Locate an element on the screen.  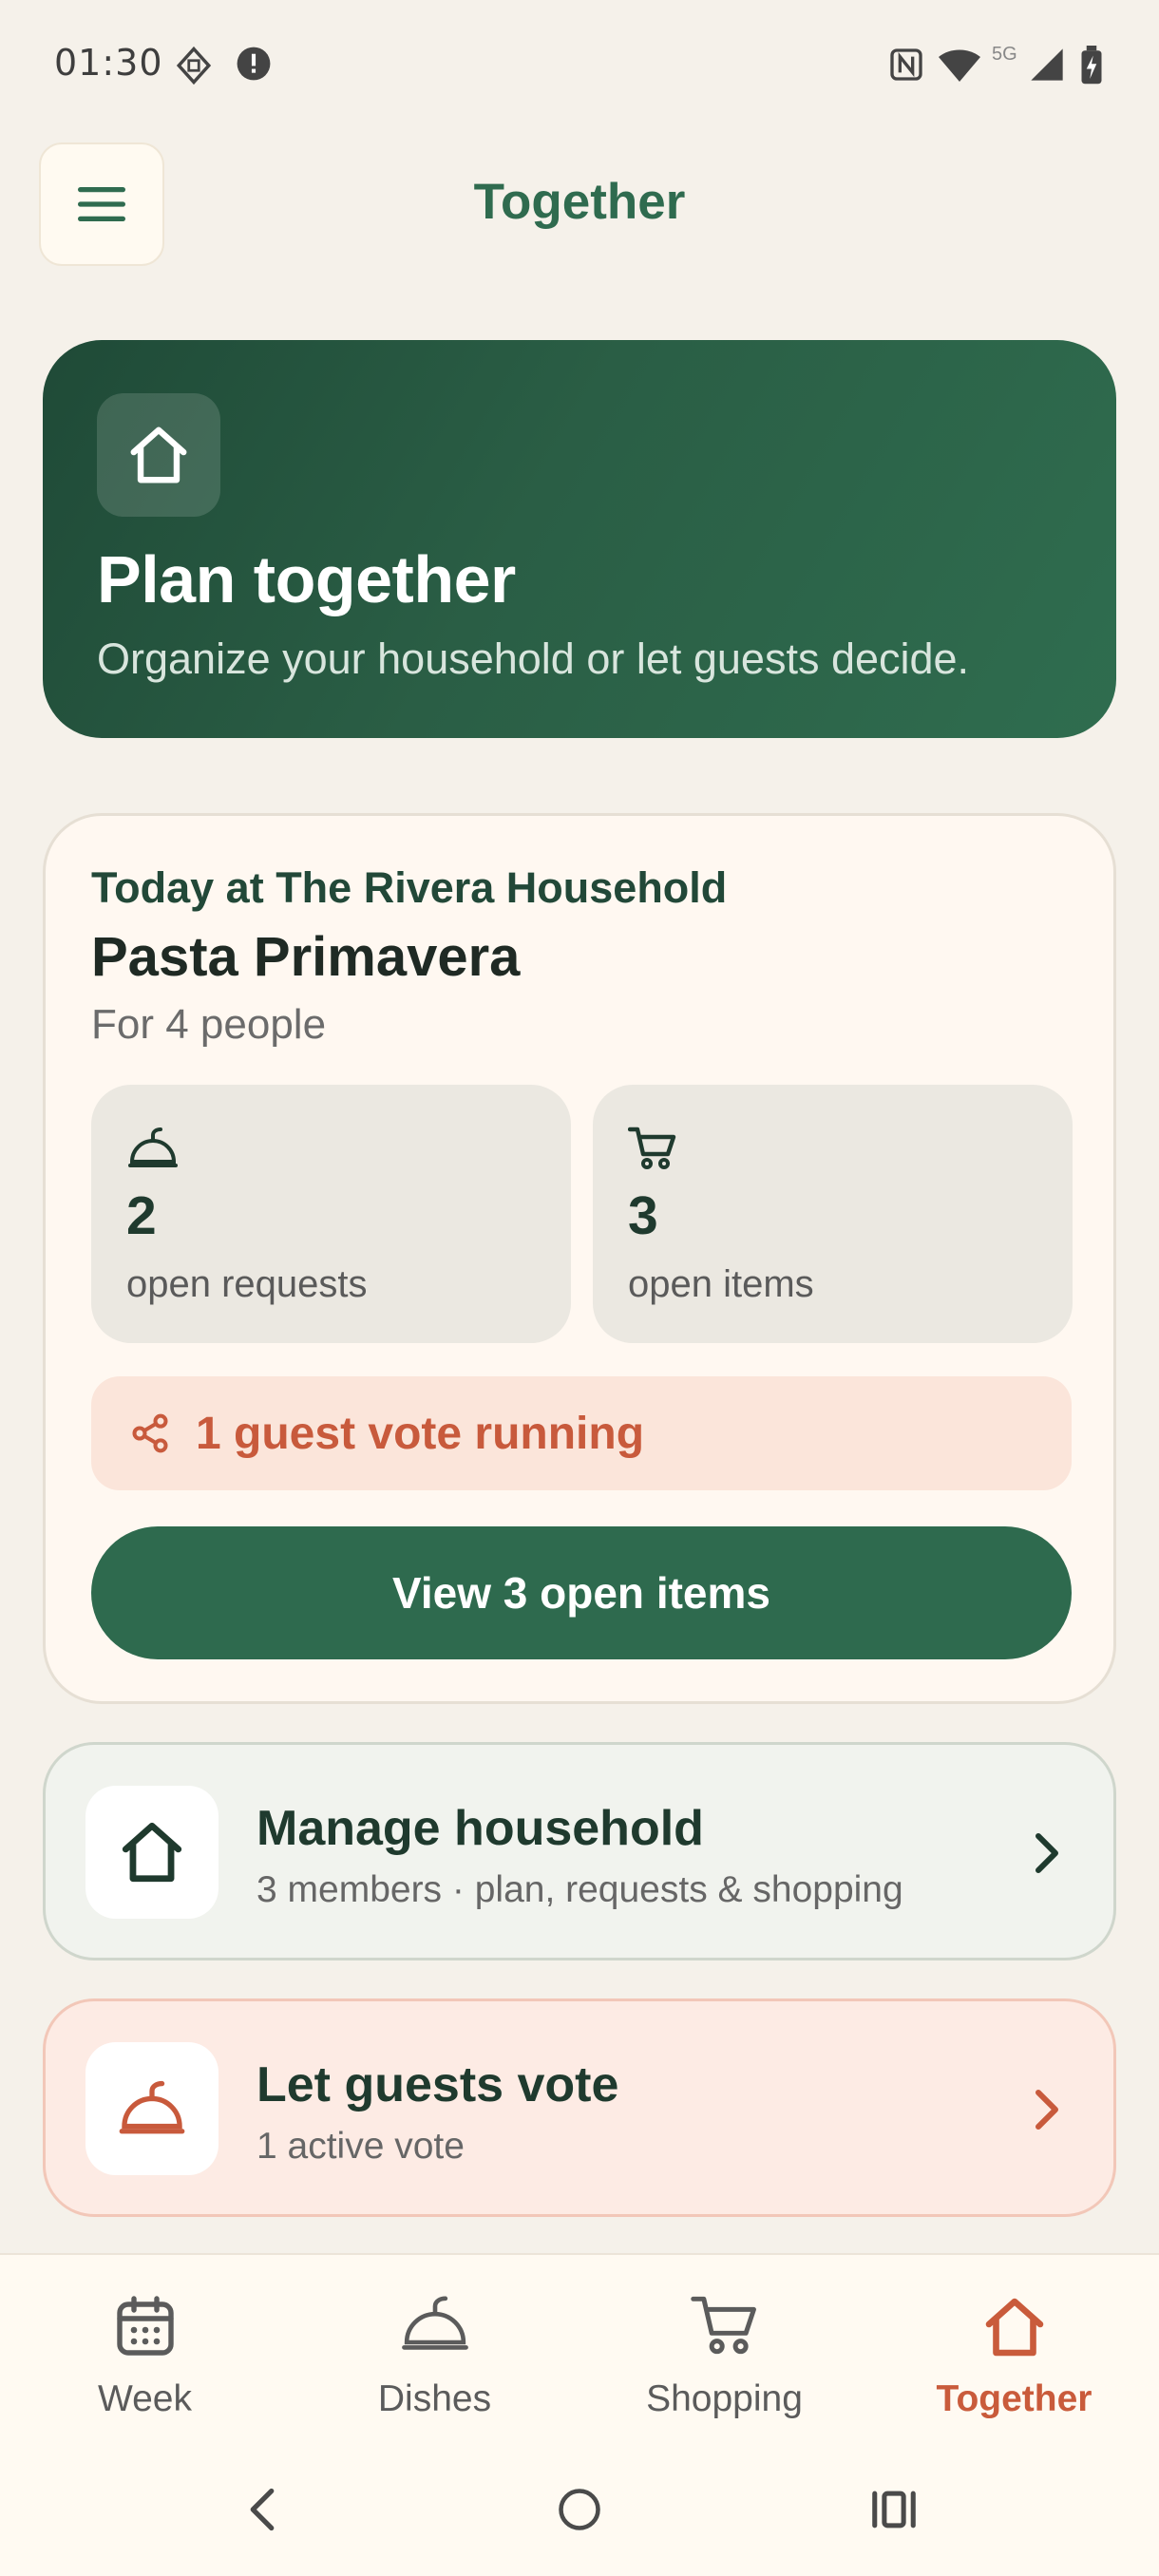
nav-item-week: Week is located at coordinates (145, 2350).